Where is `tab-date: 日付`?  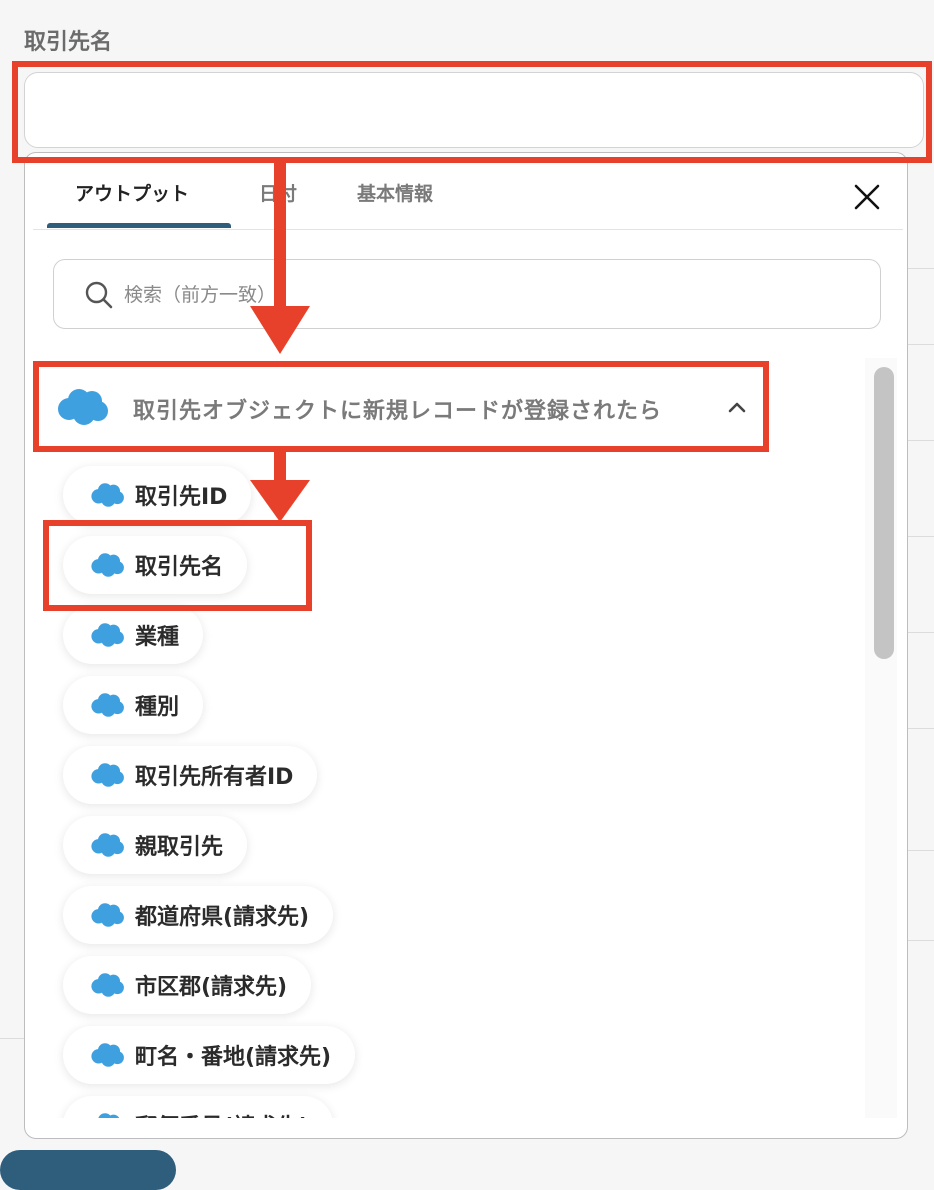 tab-date: 日付 is located at coordinates (278, 192).